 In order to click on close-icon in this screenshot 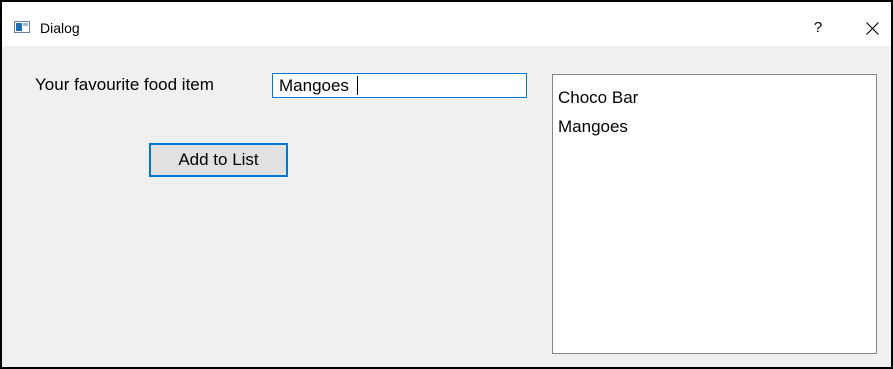, I will do `click(872, 28)`.